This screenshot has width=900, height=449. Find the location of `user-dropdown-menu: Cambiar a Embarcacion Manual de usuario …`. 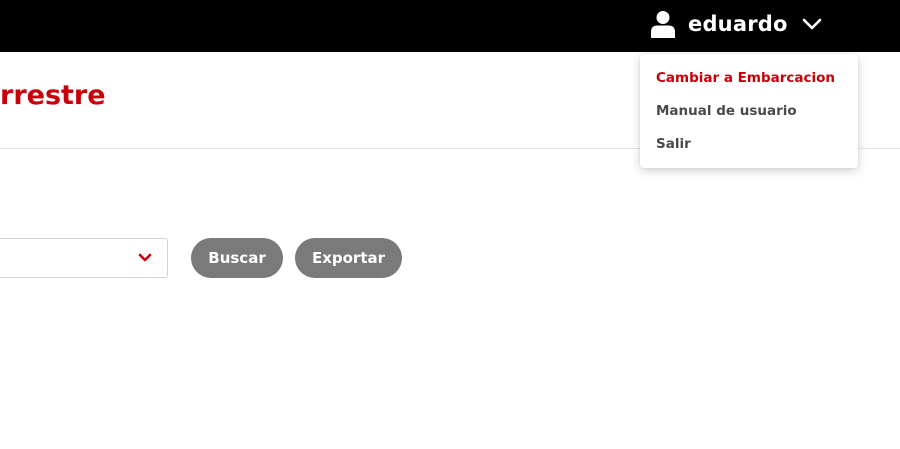

user-dropdown-menu: Cambiar a Embarcacion Manual de usuario … is located at coordinates (749, 111).